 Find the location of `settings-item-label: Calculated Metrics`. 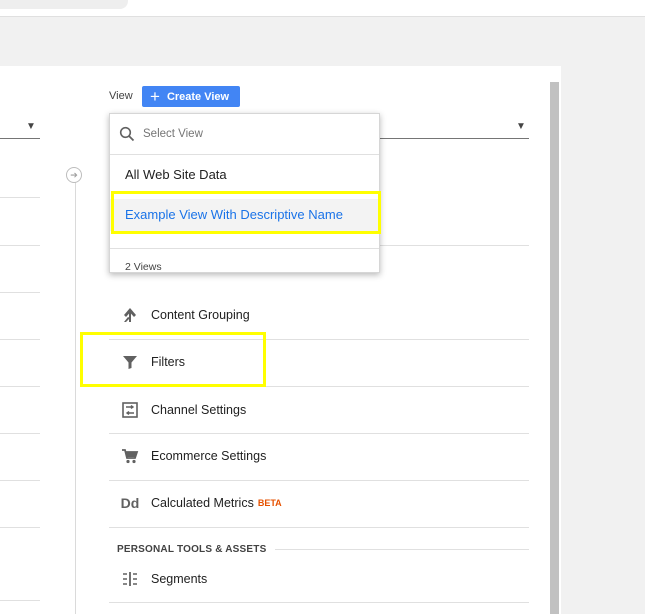

settings-item-label: Calculated Metrics is located at coordinates (202, 503).